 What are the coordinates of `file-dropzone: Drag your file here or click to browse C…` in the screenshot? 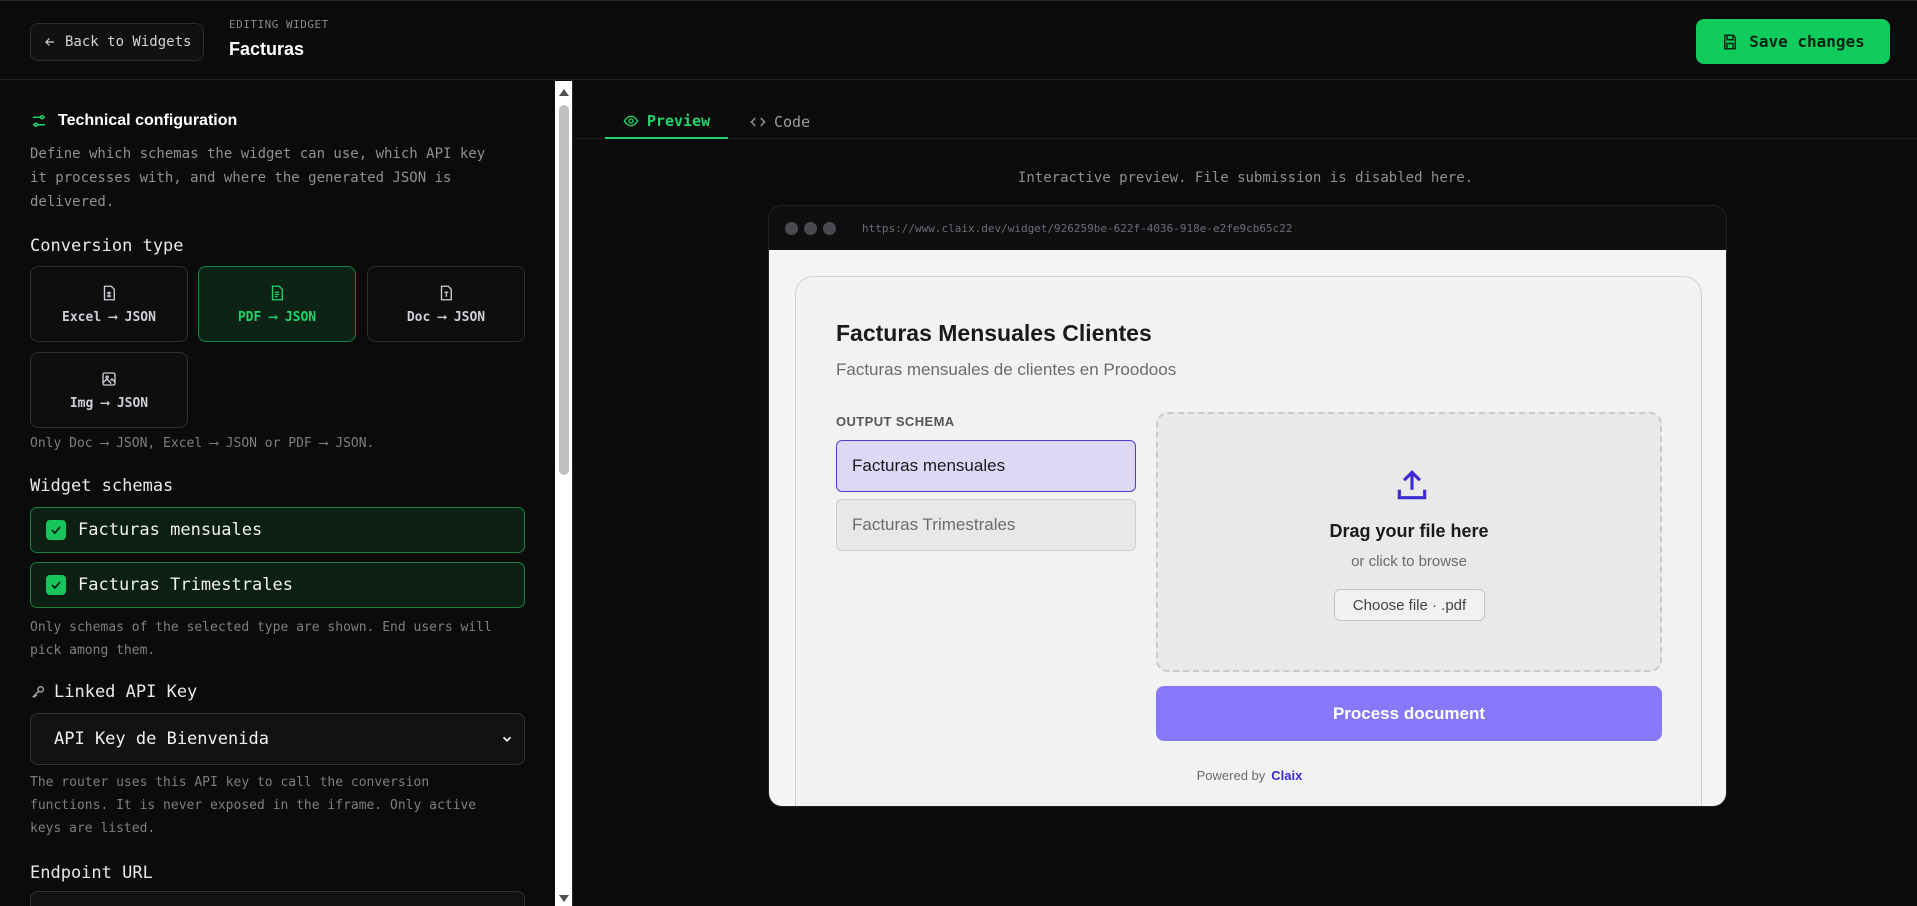 It's located at (1409, 542).